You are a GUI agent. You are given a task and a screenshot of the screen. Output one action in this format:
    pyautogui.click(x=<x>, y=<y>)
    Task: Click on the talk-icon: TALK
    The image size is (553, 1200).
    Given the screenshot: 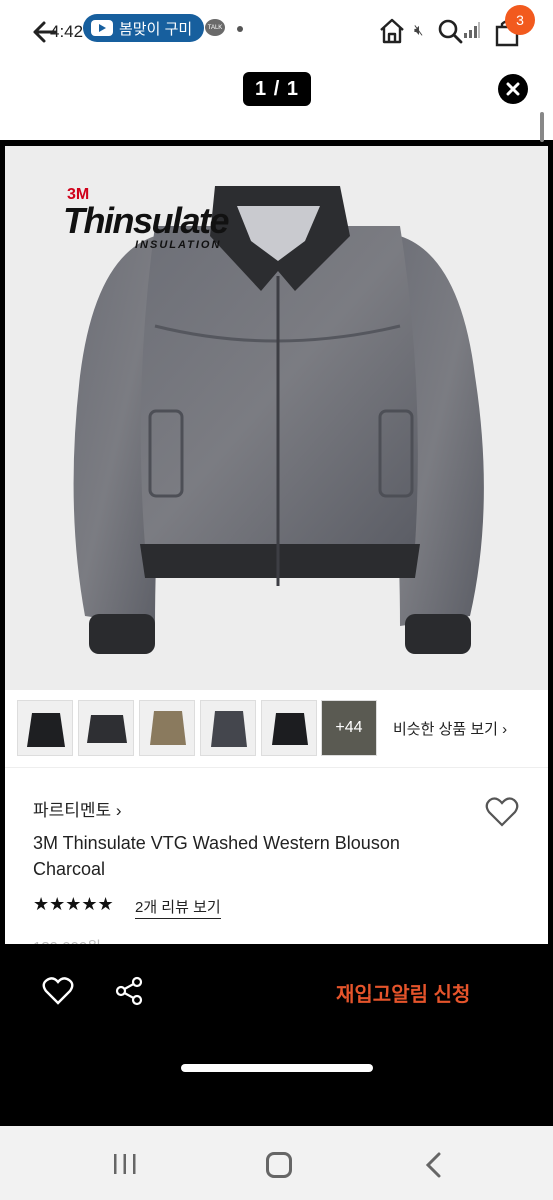 What is the action you would take?
    pyautogui.click(x=215, y=27)
    